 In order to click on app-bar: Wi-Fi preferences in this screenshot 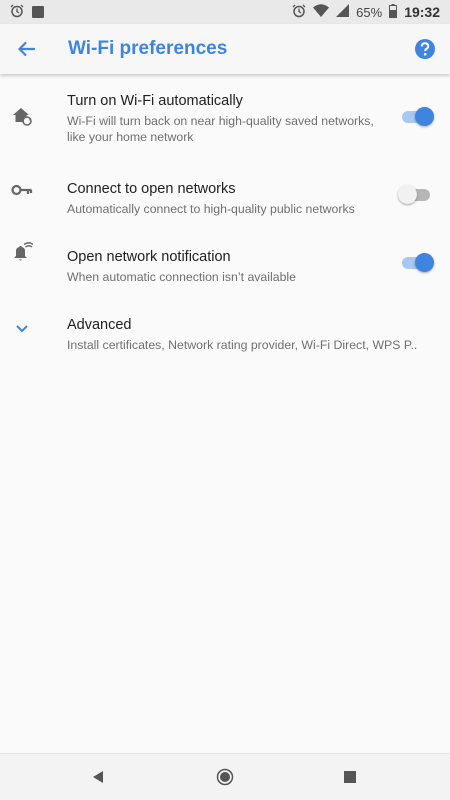, I will do `click(225, 49)`.